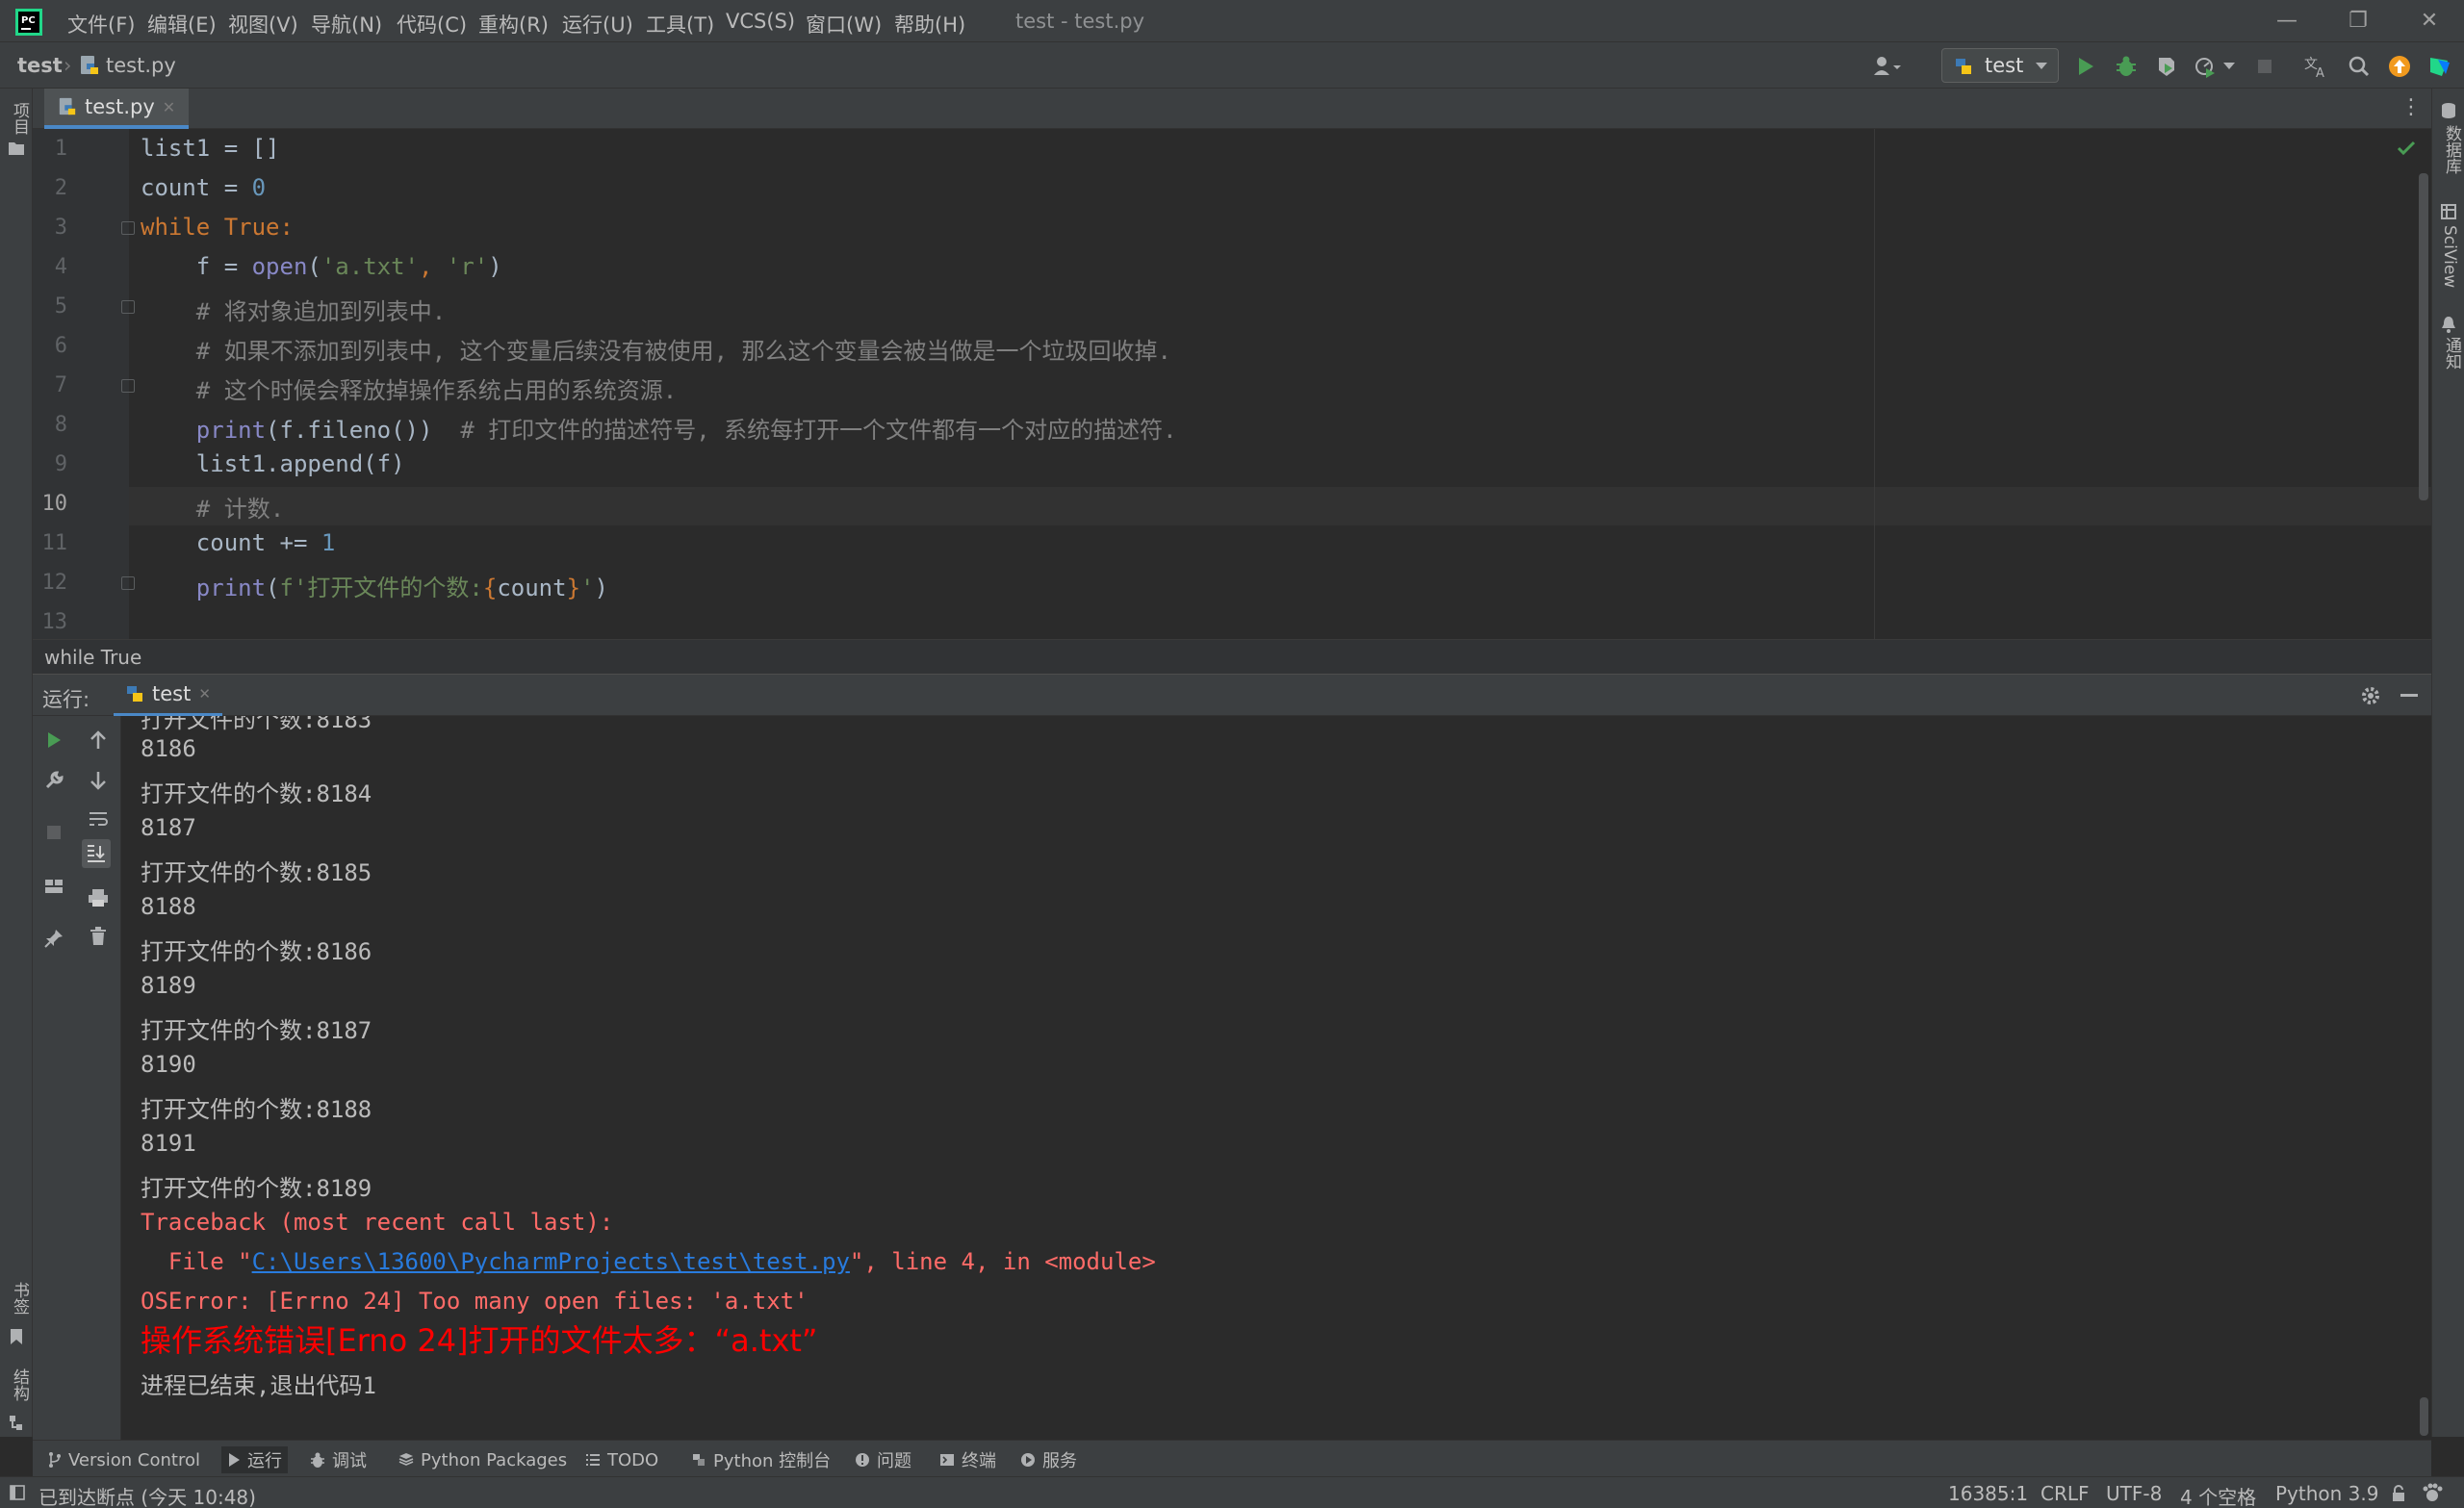 This screenshot has width=2464, height=1508. I want to click on pin-icon, so click(53, 938).